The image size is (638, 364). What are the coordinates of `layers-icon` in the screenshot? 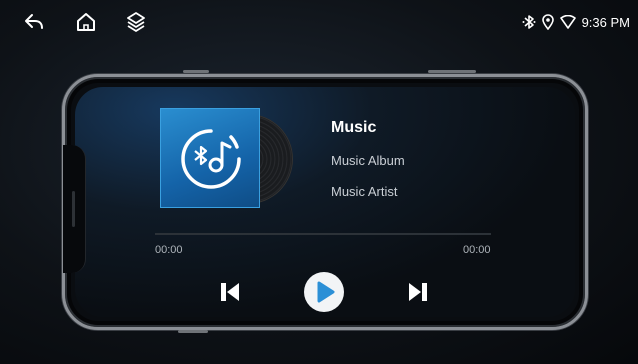 It's located at (136, 22).